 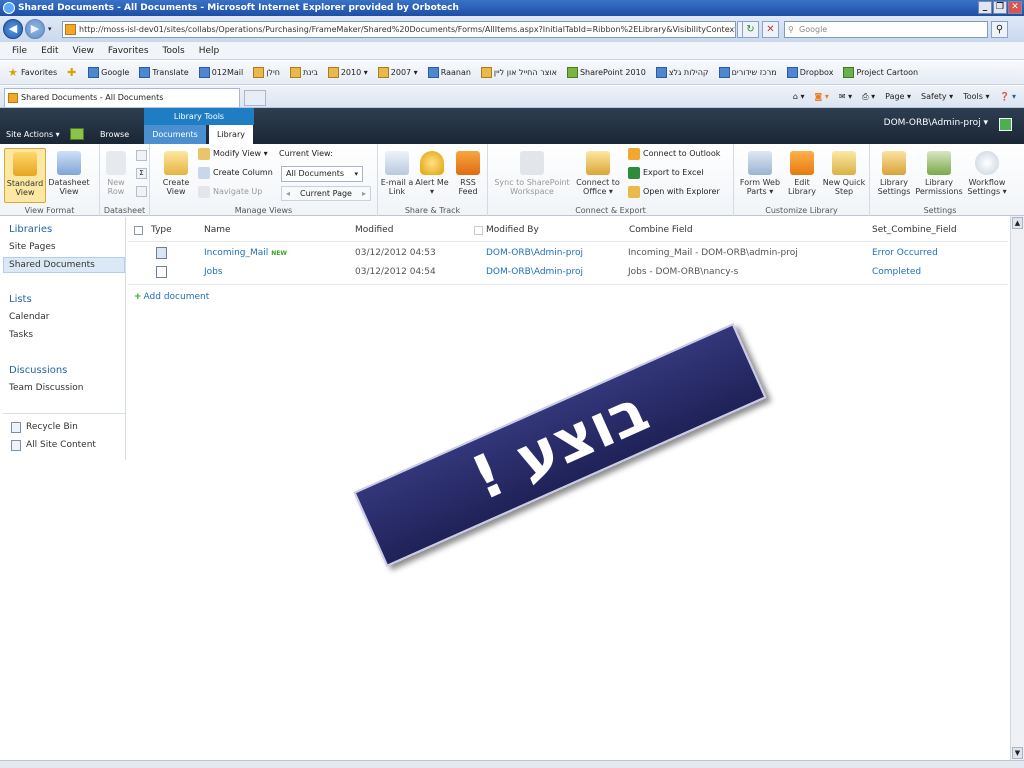 I want to click on fav-google: Google, so click(x=108, y=72).